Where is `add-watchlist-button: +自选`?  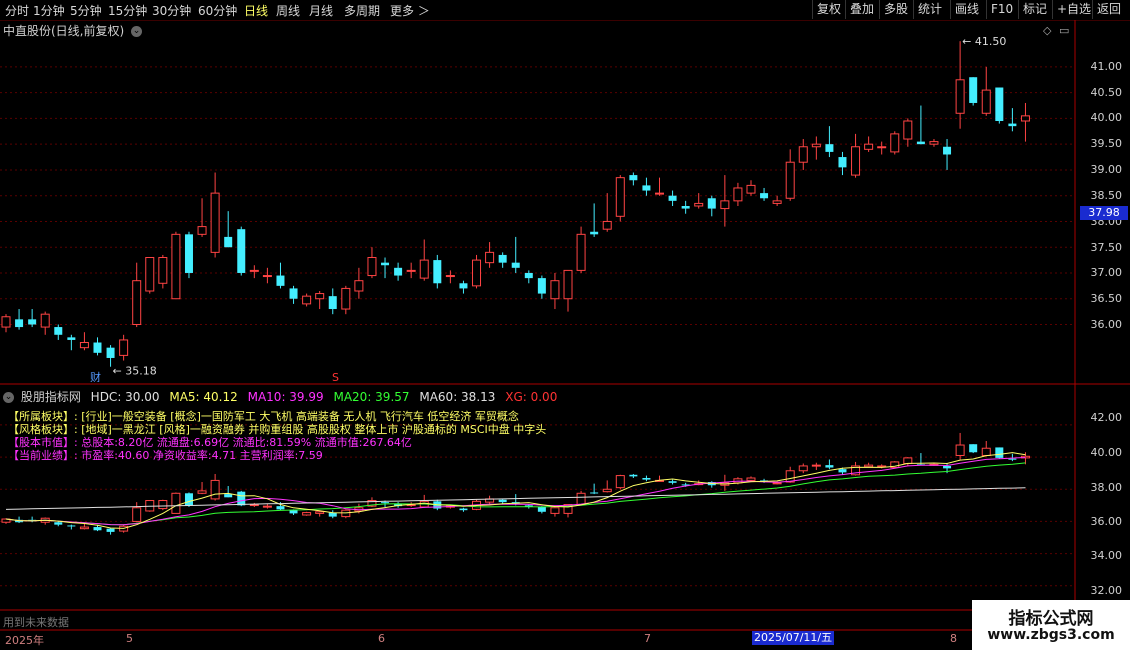
add-watchlist-button: +自选 is located at coordinates (1073, 9).